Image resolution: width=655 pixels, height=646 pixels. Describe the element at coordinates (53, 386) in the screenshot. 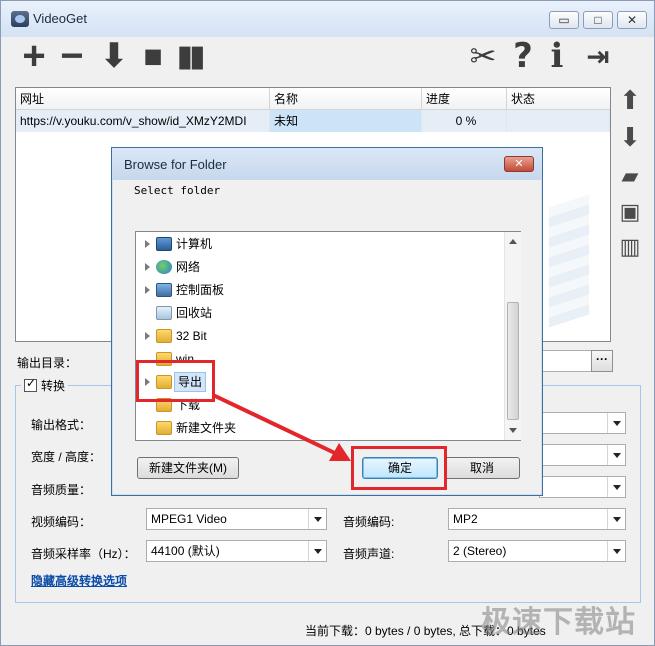

I see `convert-label: 转换` at that location.